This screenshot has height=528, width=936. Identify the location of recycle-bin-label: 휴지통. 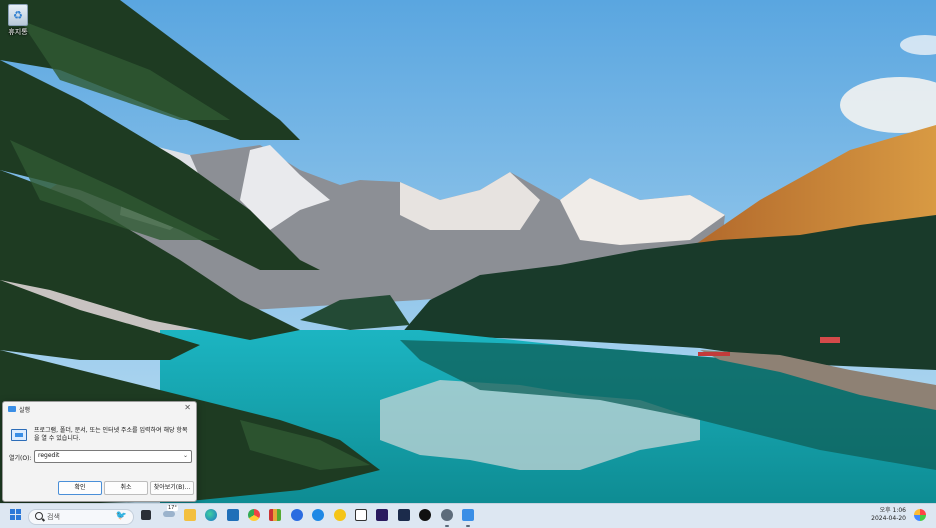
(18, 32).